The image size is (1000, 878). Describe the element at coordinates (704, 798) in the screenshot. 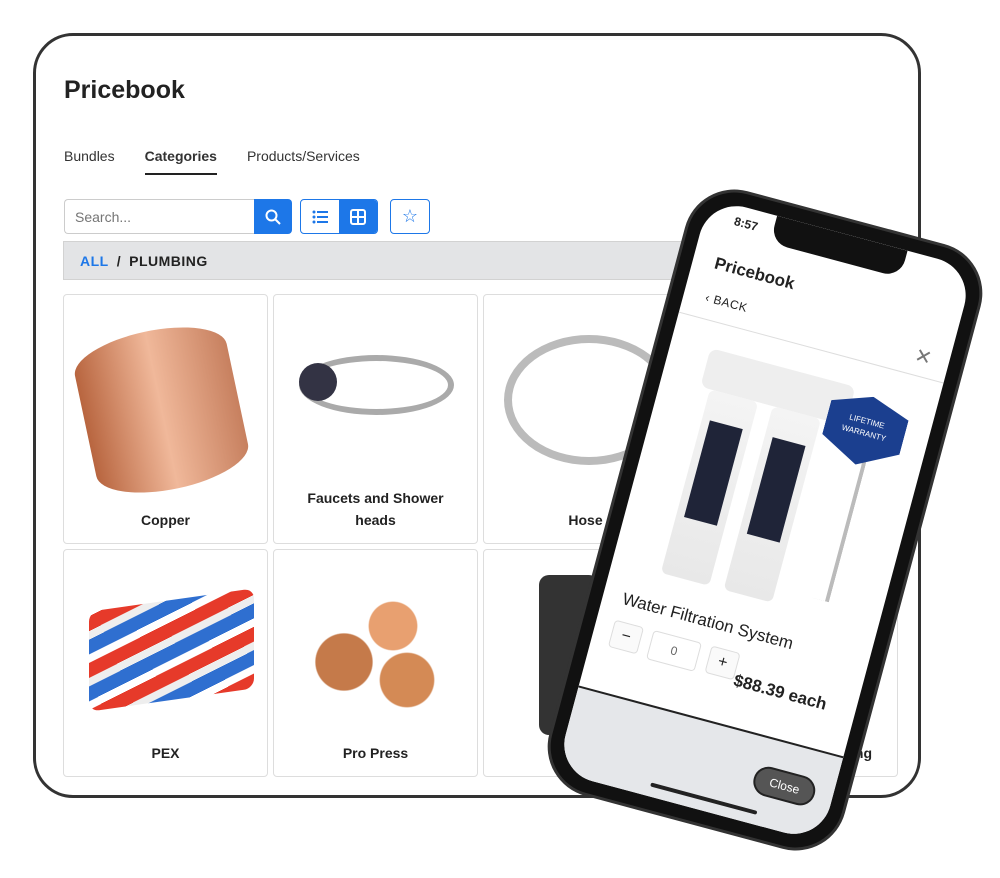

I see `home-indicator` at that location.